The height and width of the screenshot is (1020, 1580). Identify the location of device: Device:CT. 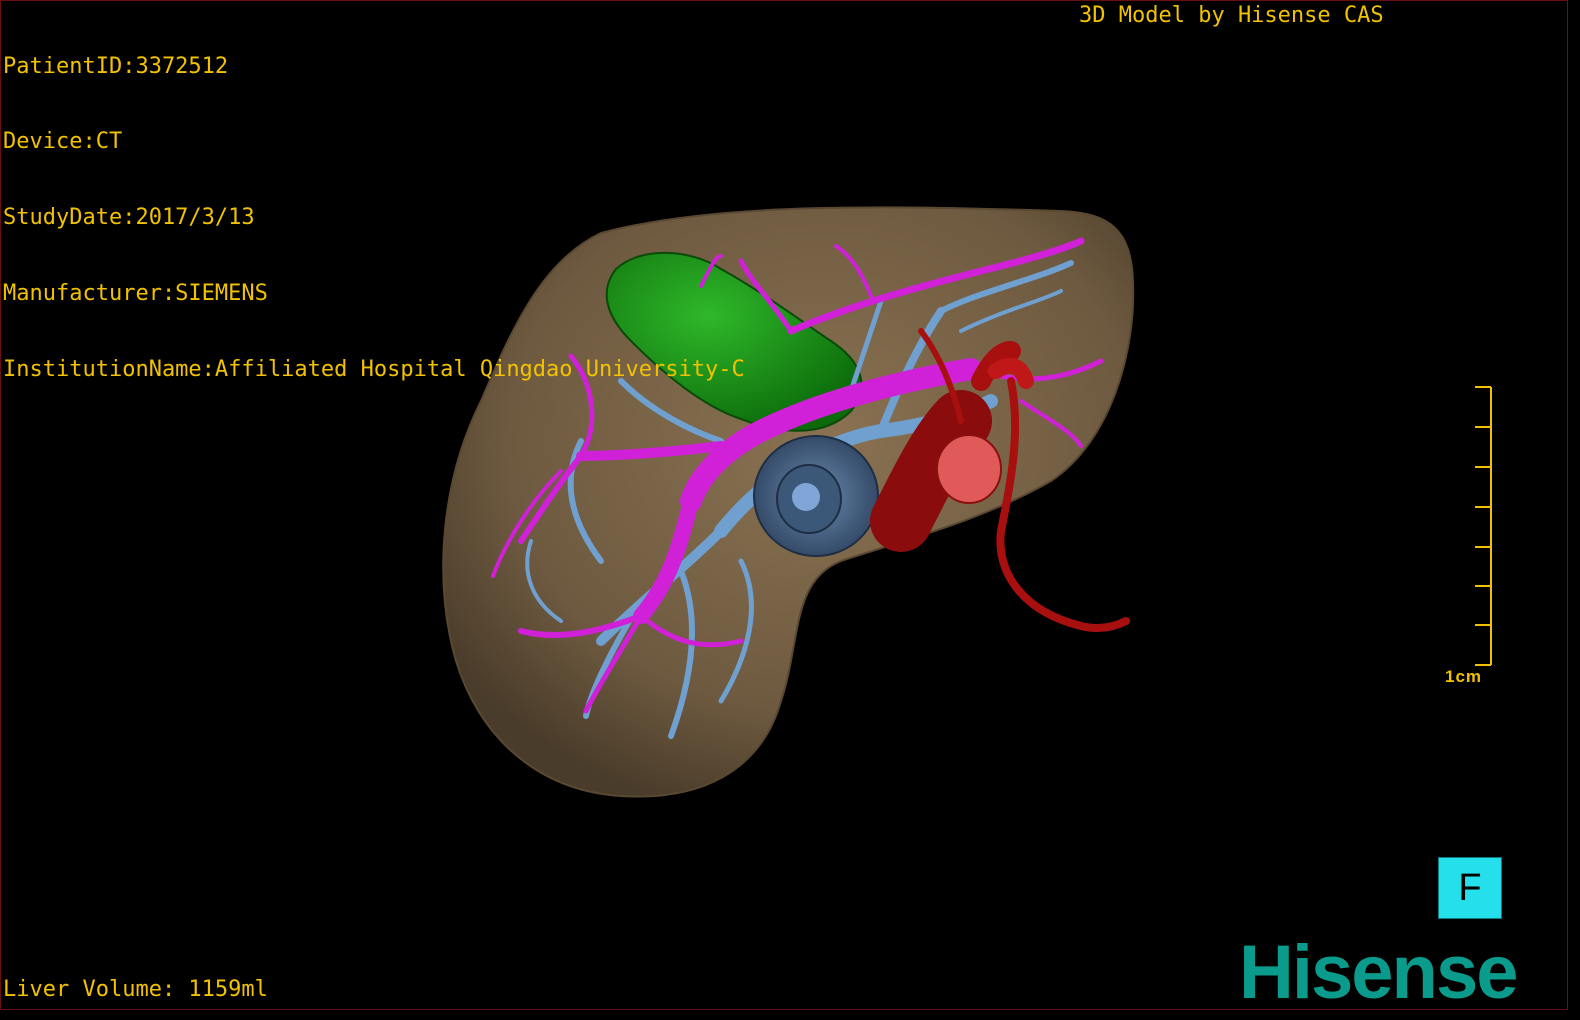
(63, 142).